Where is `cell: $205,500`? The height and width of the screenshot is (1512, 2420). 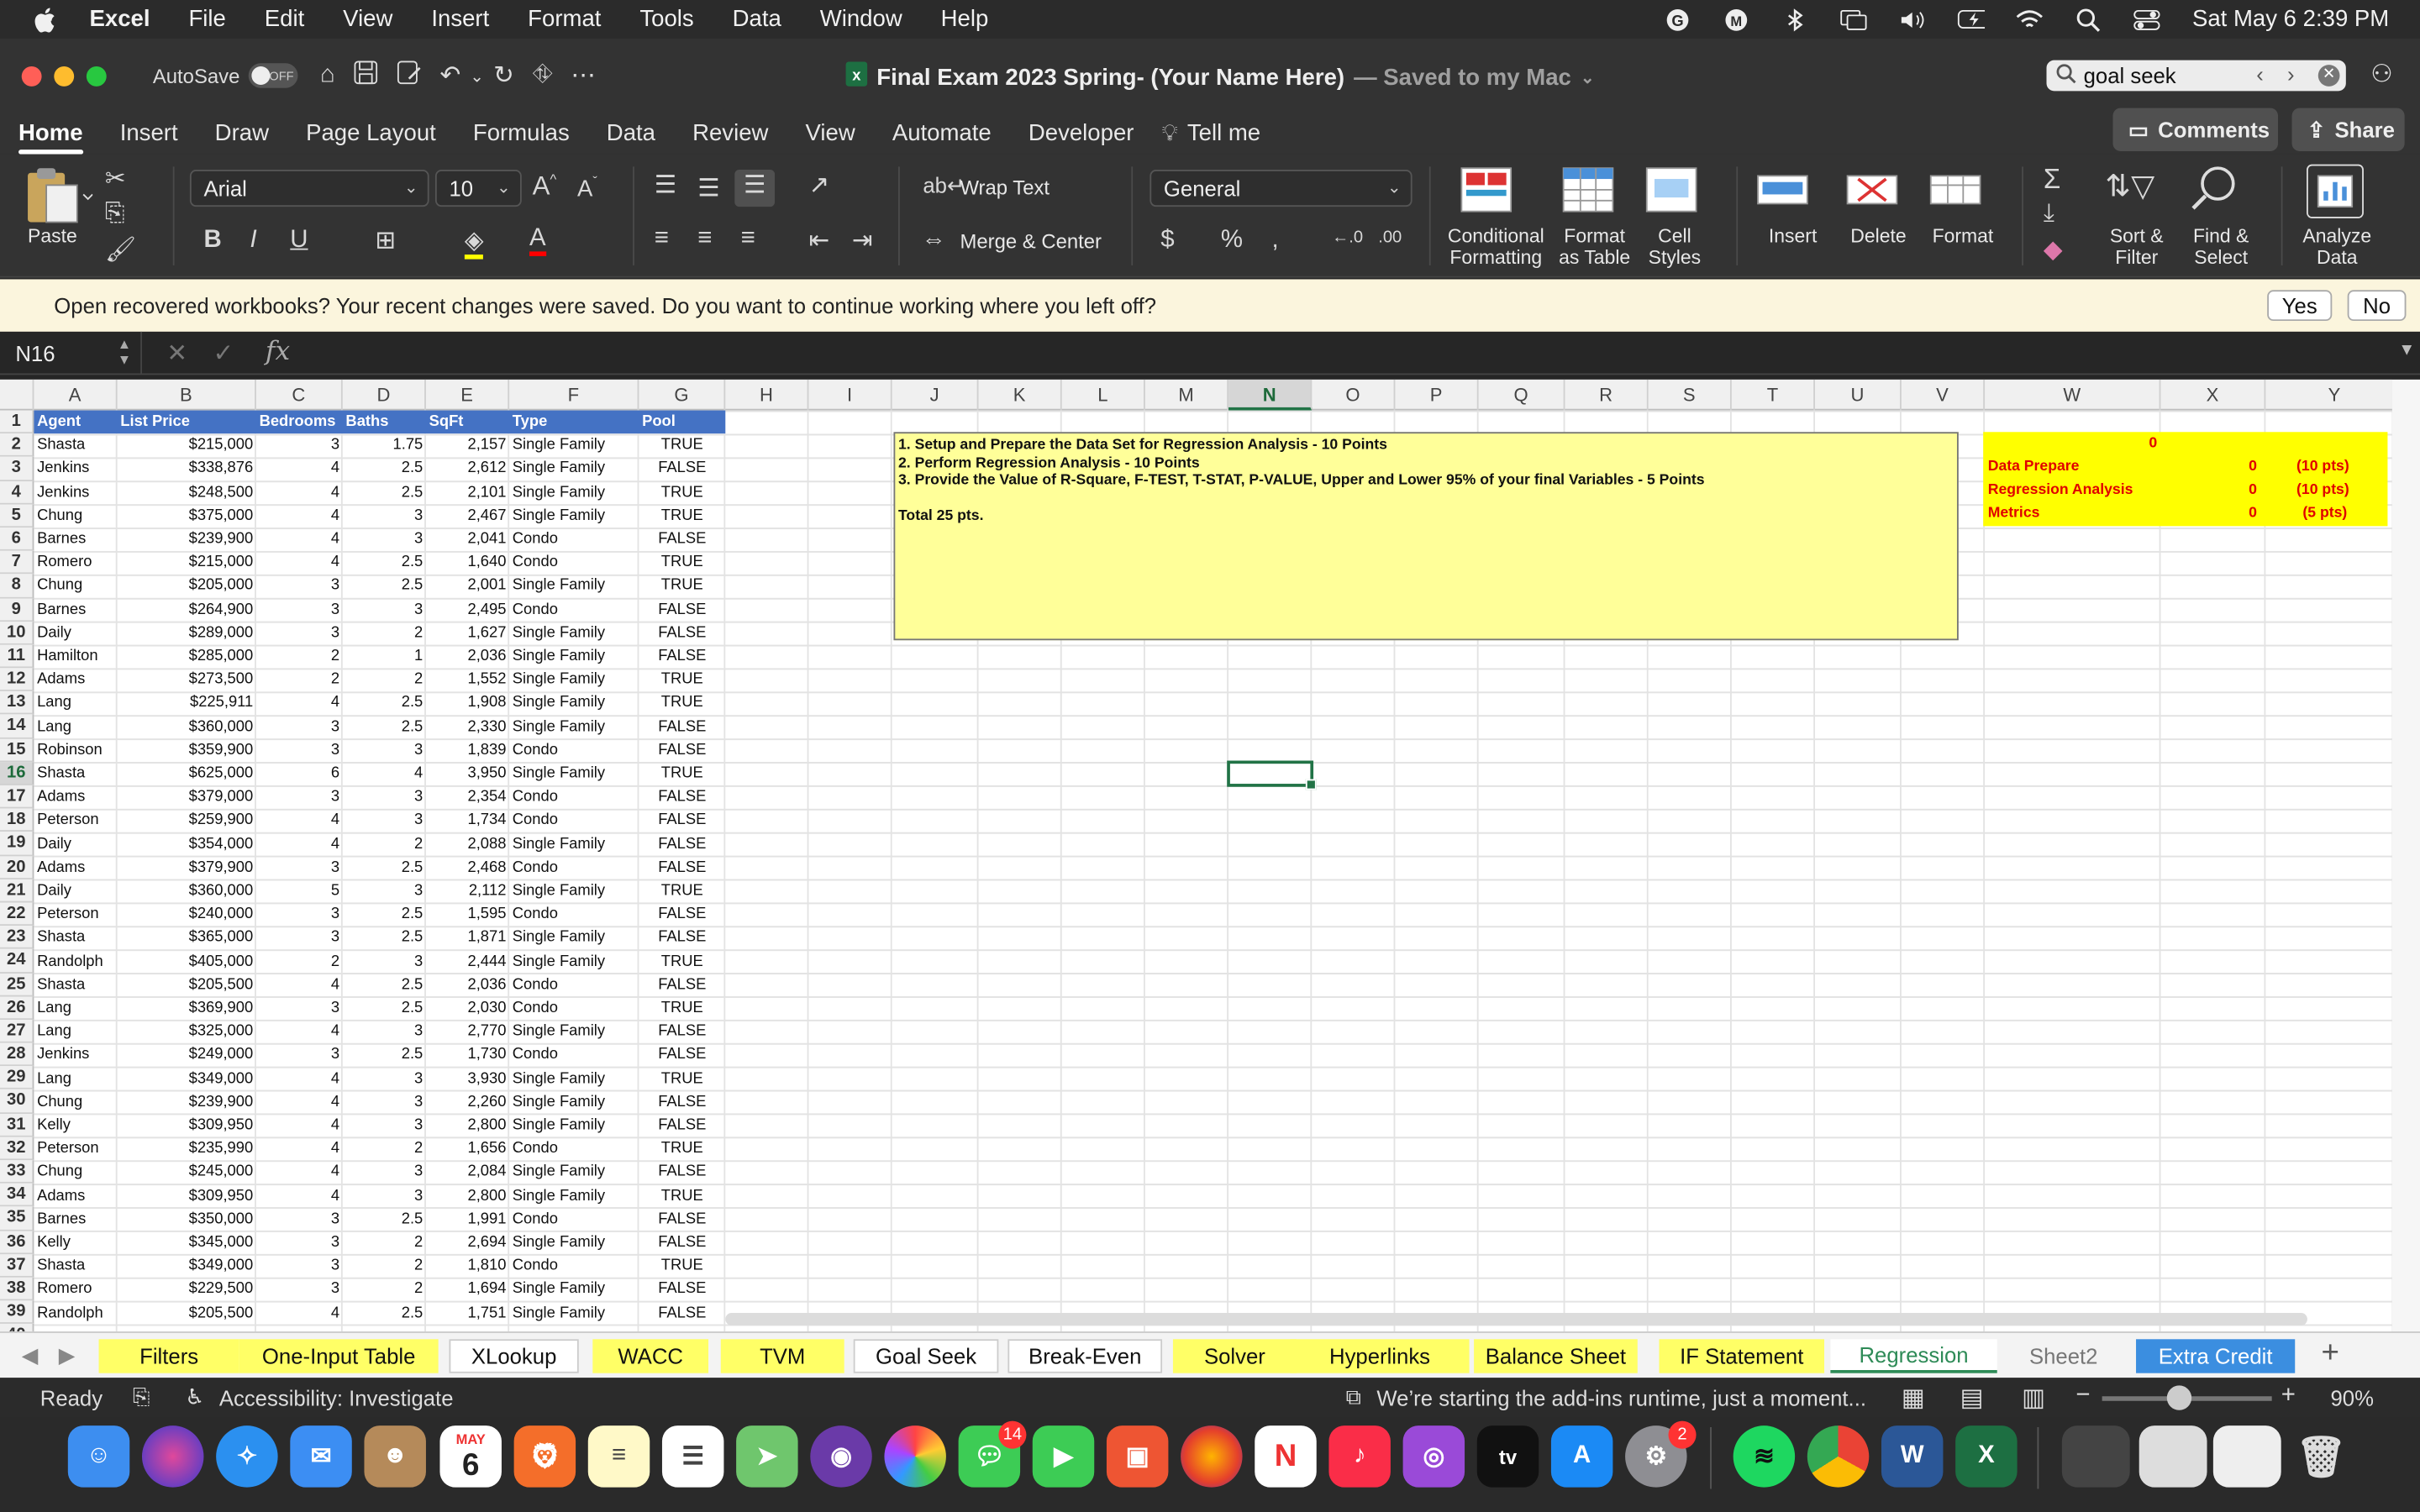 cell: $205,500 is located at coordinates (187, 1313).